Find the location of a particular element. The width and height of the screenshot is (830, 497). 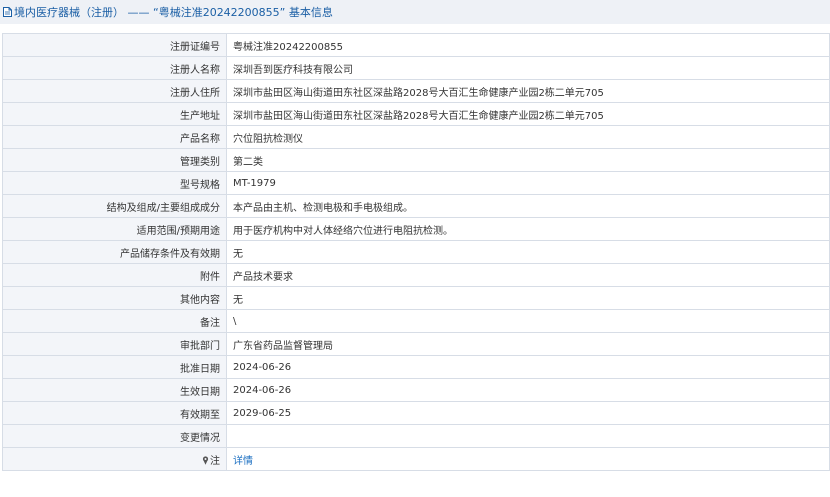

table-row: 型号规格 MT-1979 is located at coordinates (416, 183).